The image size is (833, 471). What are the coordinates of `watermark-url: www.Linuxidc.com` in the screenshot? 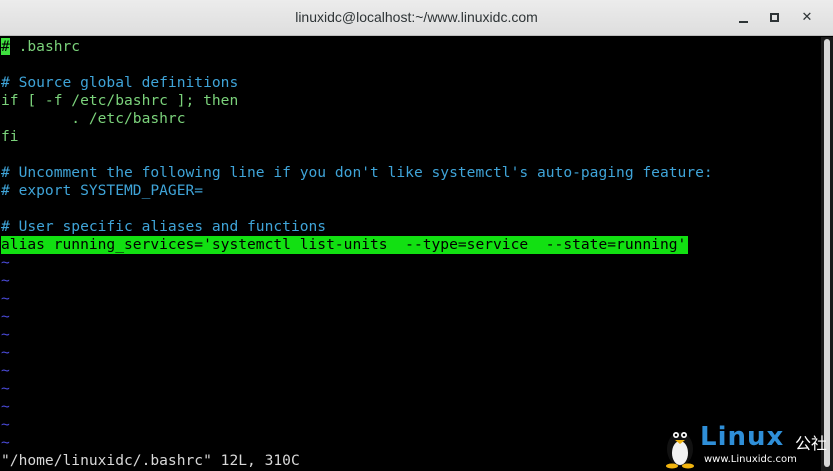 It's located at (750, 459).